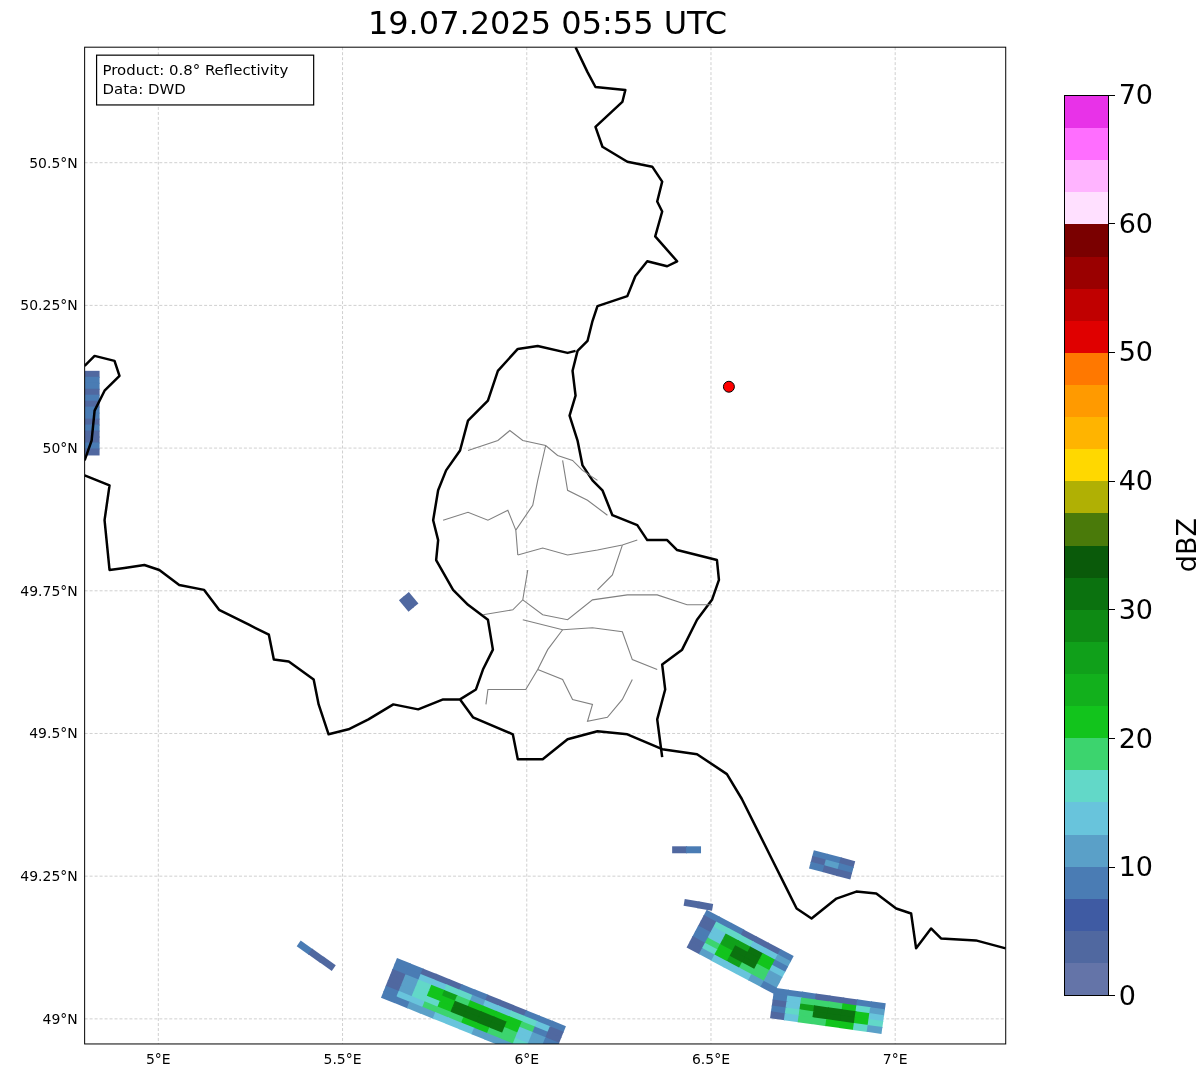 Image resolution: width=1202 pixels, height=1081 pixels. Describe the element at coordinates (1135, 481) in the screenshot. I see `colorbar-tick-label: 40` at that location.